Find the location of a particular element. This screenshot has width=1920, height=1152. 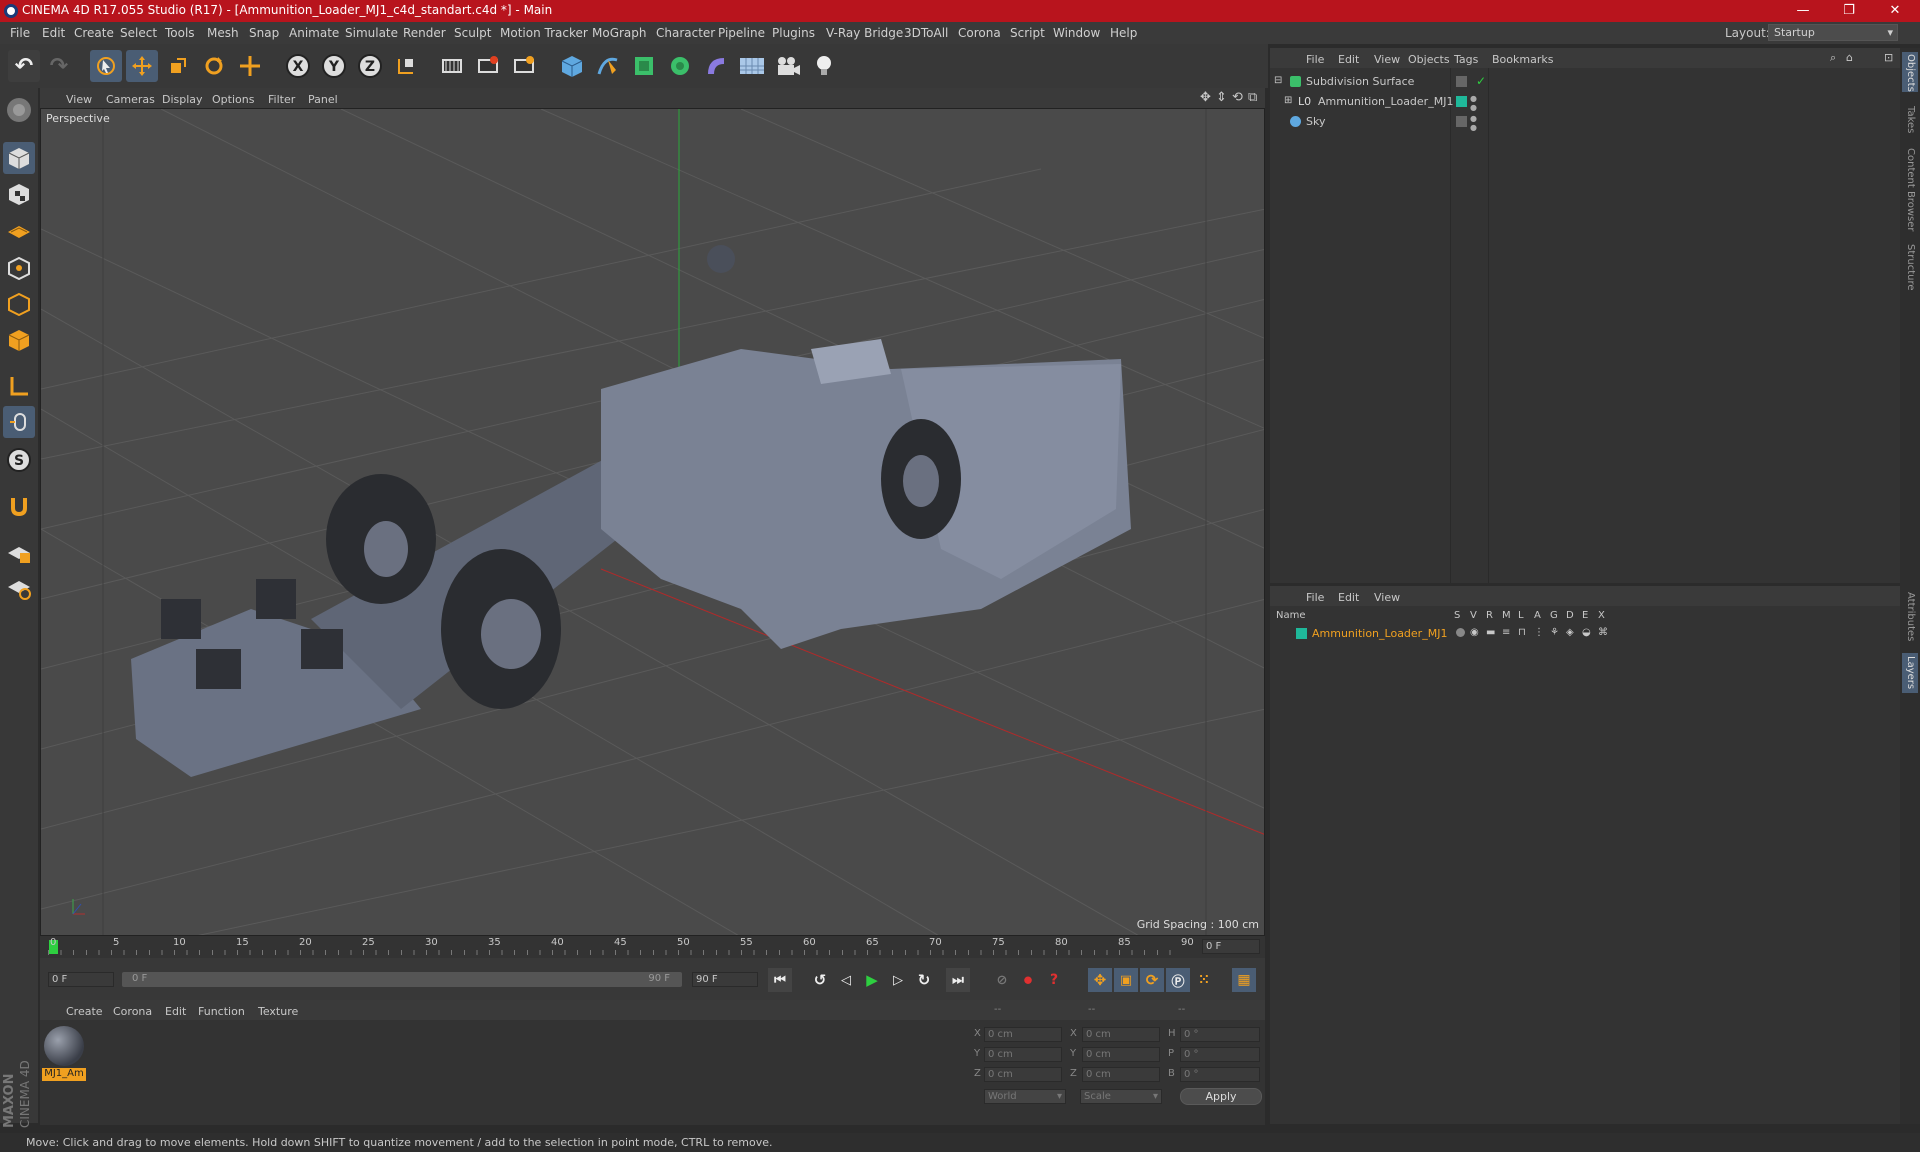

viewport-menu-display: Display is located at coordinates (182, 99).